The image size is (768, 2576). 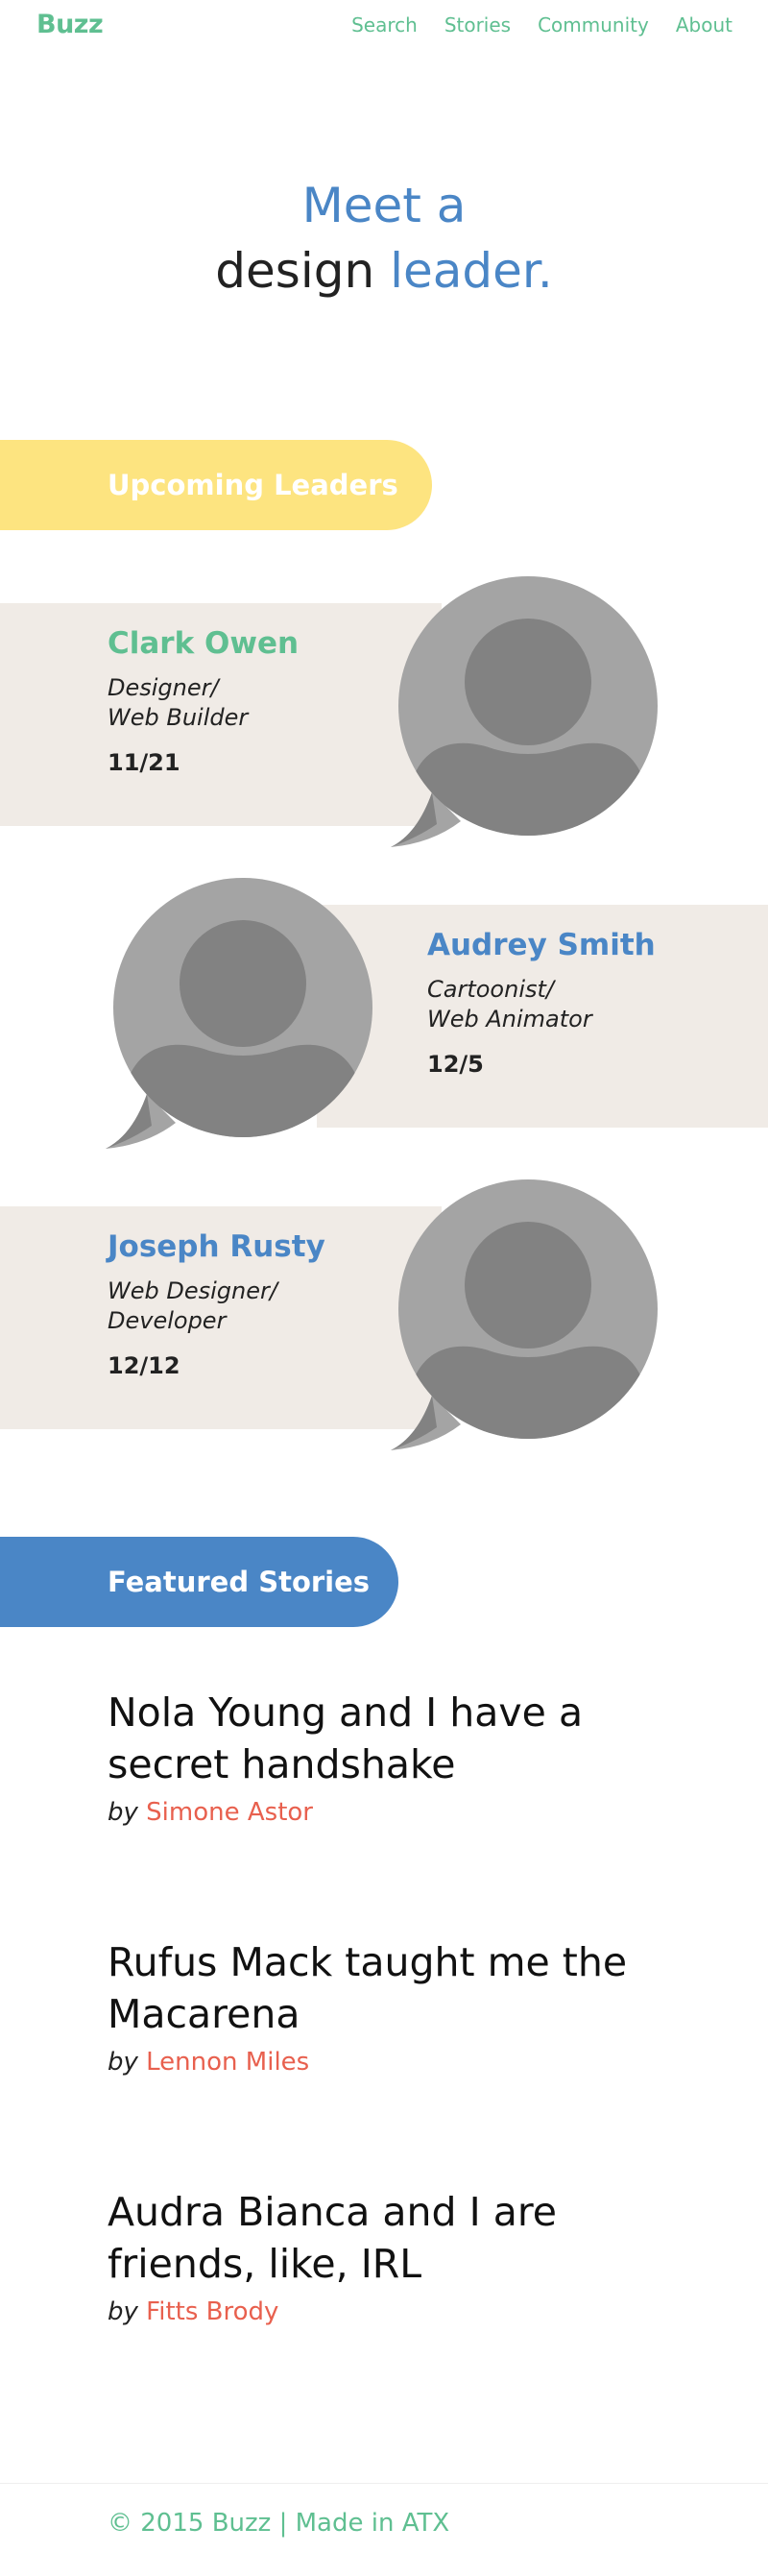 What do you see at coordinates (144, 1365) in the screenshot?
I see `leader-date: 12/12` at bounding box center [144, 1365].